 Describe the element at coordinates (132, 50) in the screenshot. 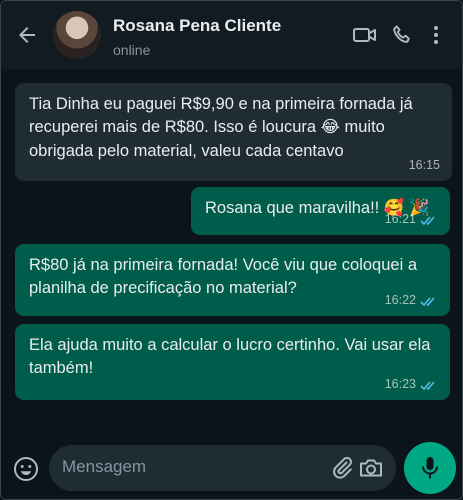

I see `contact-status: online` at that location.